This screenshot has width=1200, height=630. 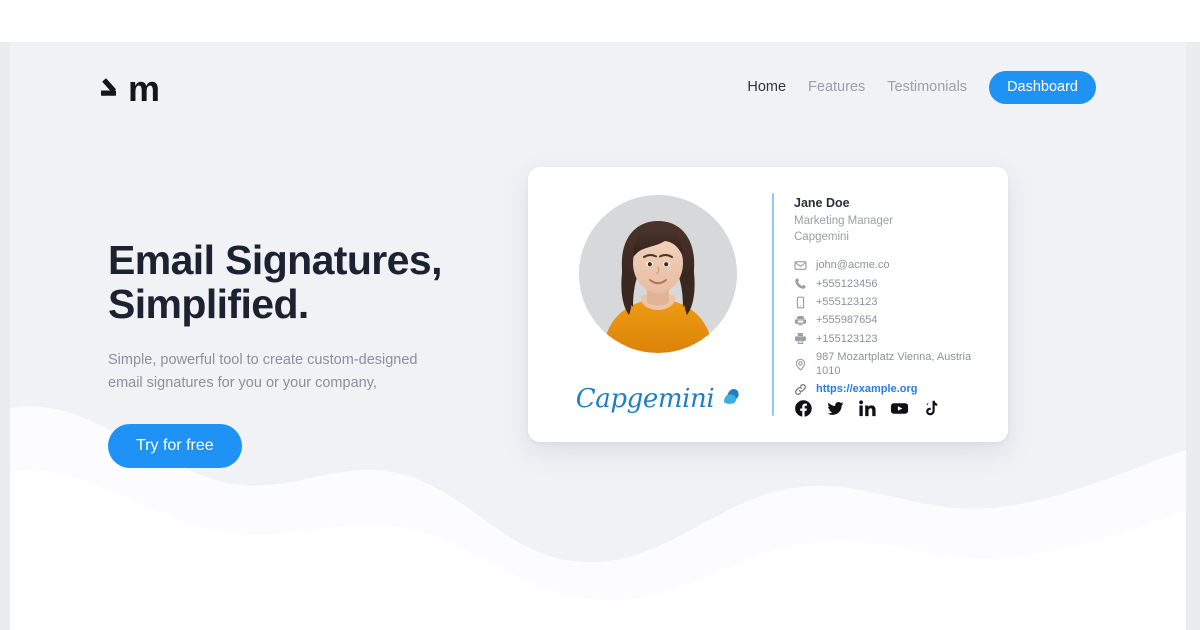 I want to click on capgemini-logo: Capgemini, so click(x=658, y=398).